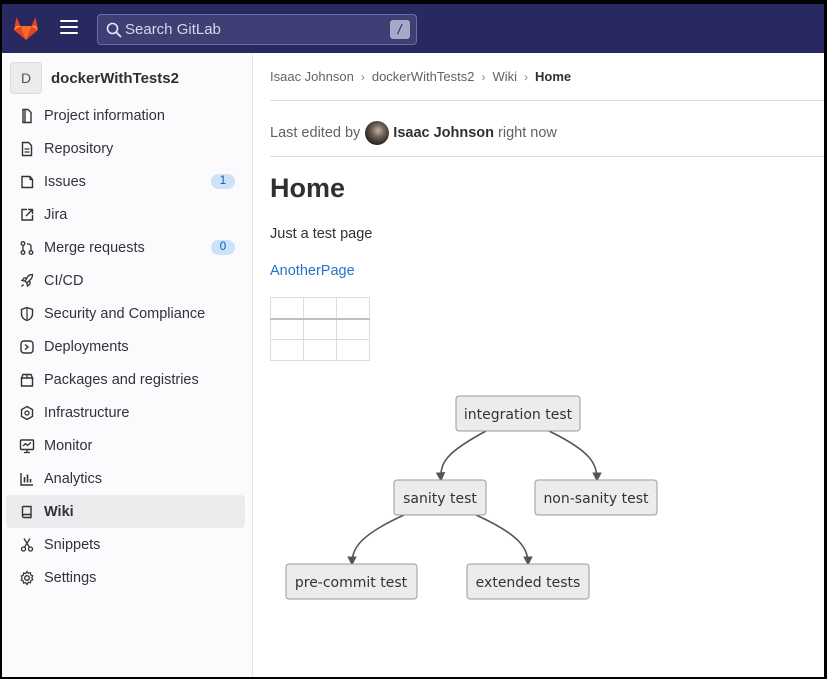 The image size is (827, 679). I want to click on search-input, so click(250, 29).